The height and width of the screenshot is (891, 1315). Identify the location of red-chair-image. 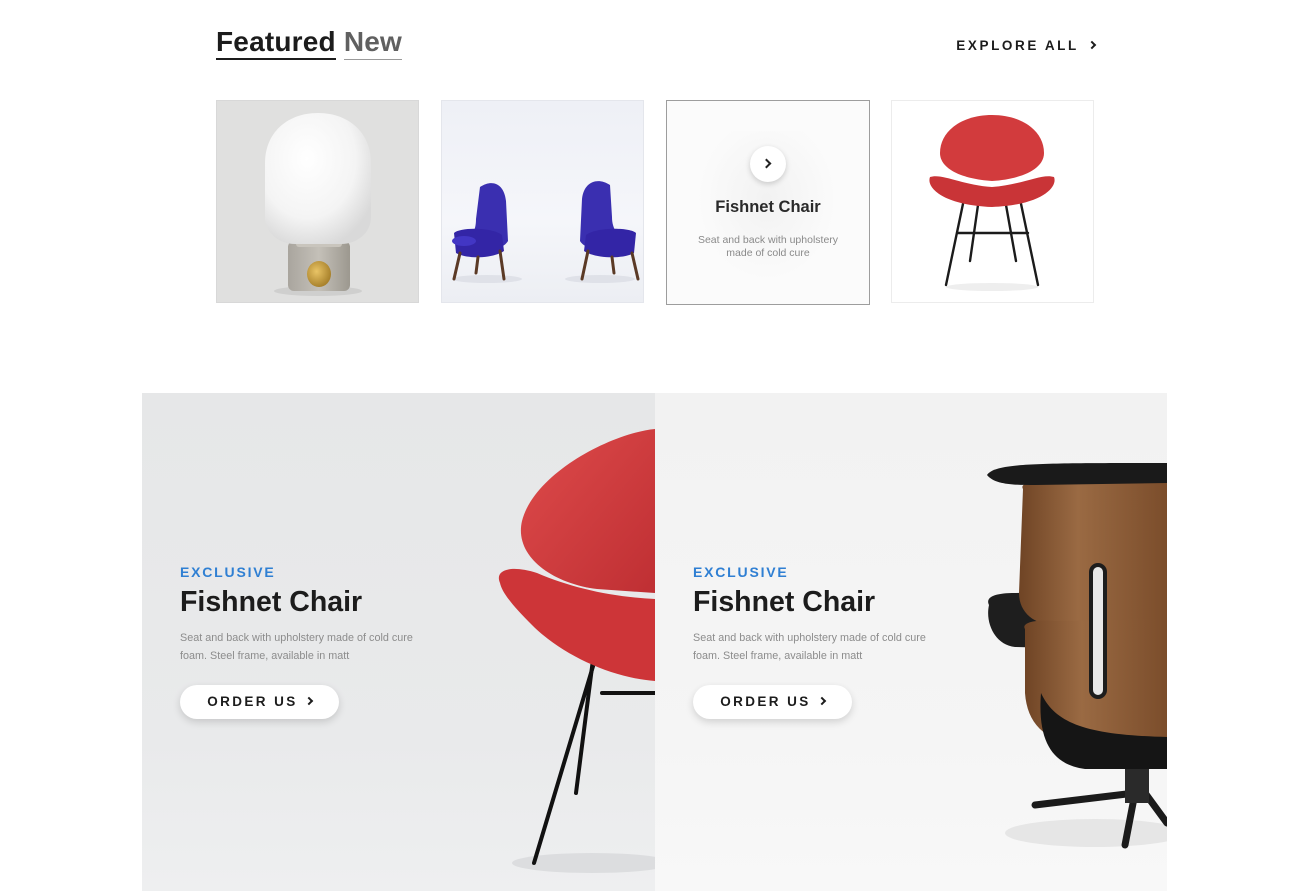
(992, 203).